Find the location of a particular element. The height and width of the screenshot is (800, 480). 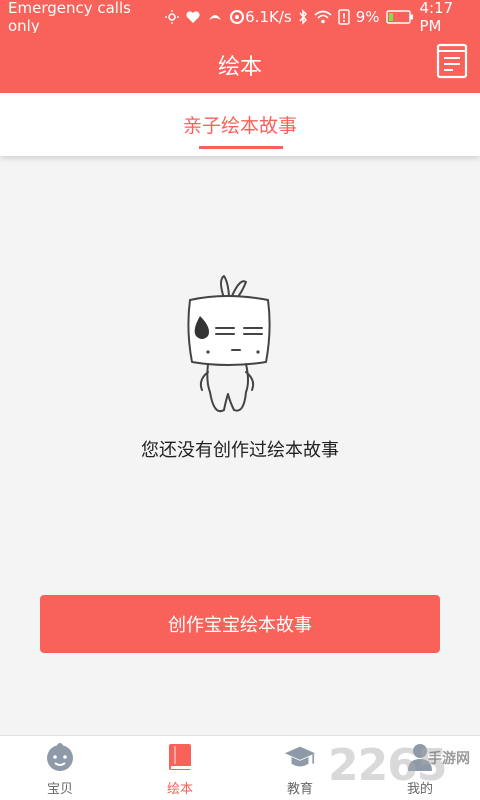

clock: 4:17 PM is located at coordinates (436, 17).